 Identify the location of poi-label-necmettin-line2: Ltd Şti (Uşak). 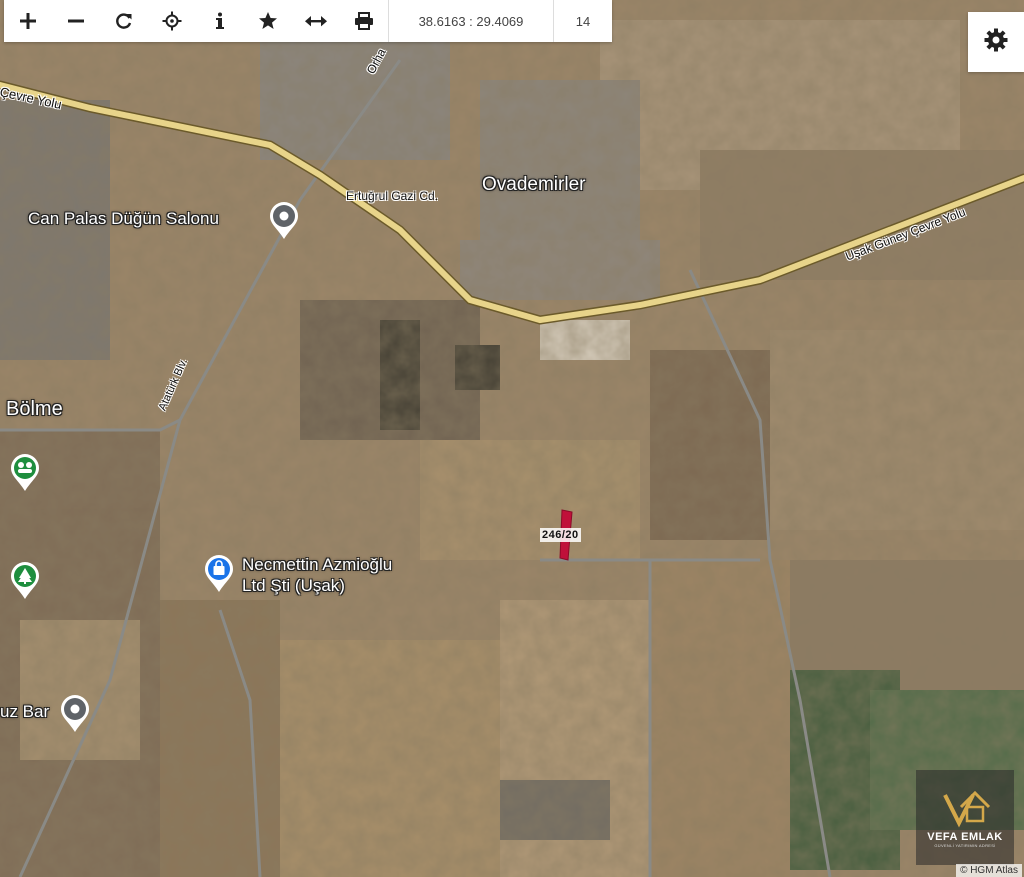
(293, 585).